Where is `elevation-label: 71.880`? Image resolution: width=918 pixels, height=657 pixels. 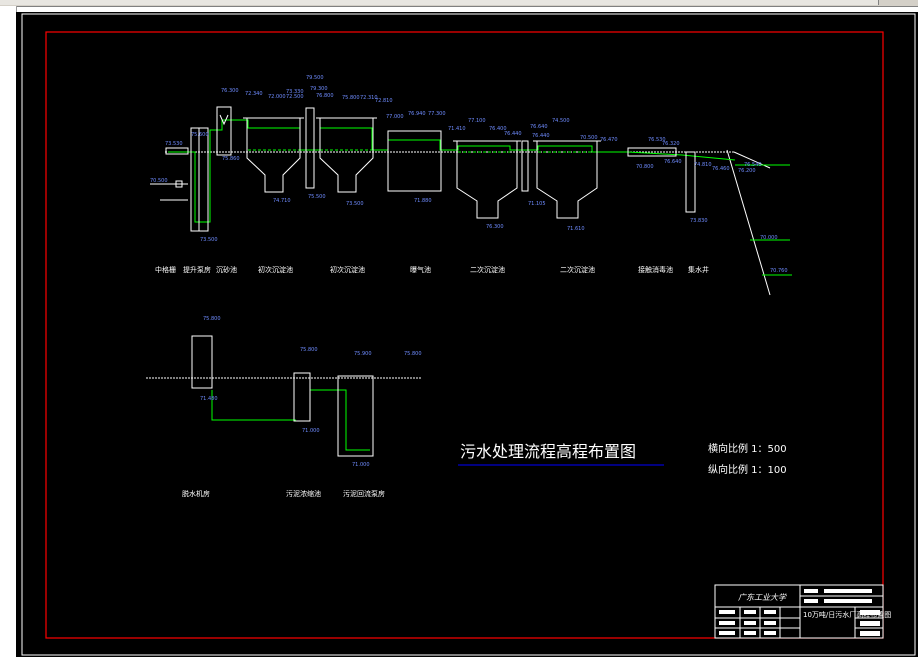
elevation-label: 71.880 is located at coordinates (423, 201).